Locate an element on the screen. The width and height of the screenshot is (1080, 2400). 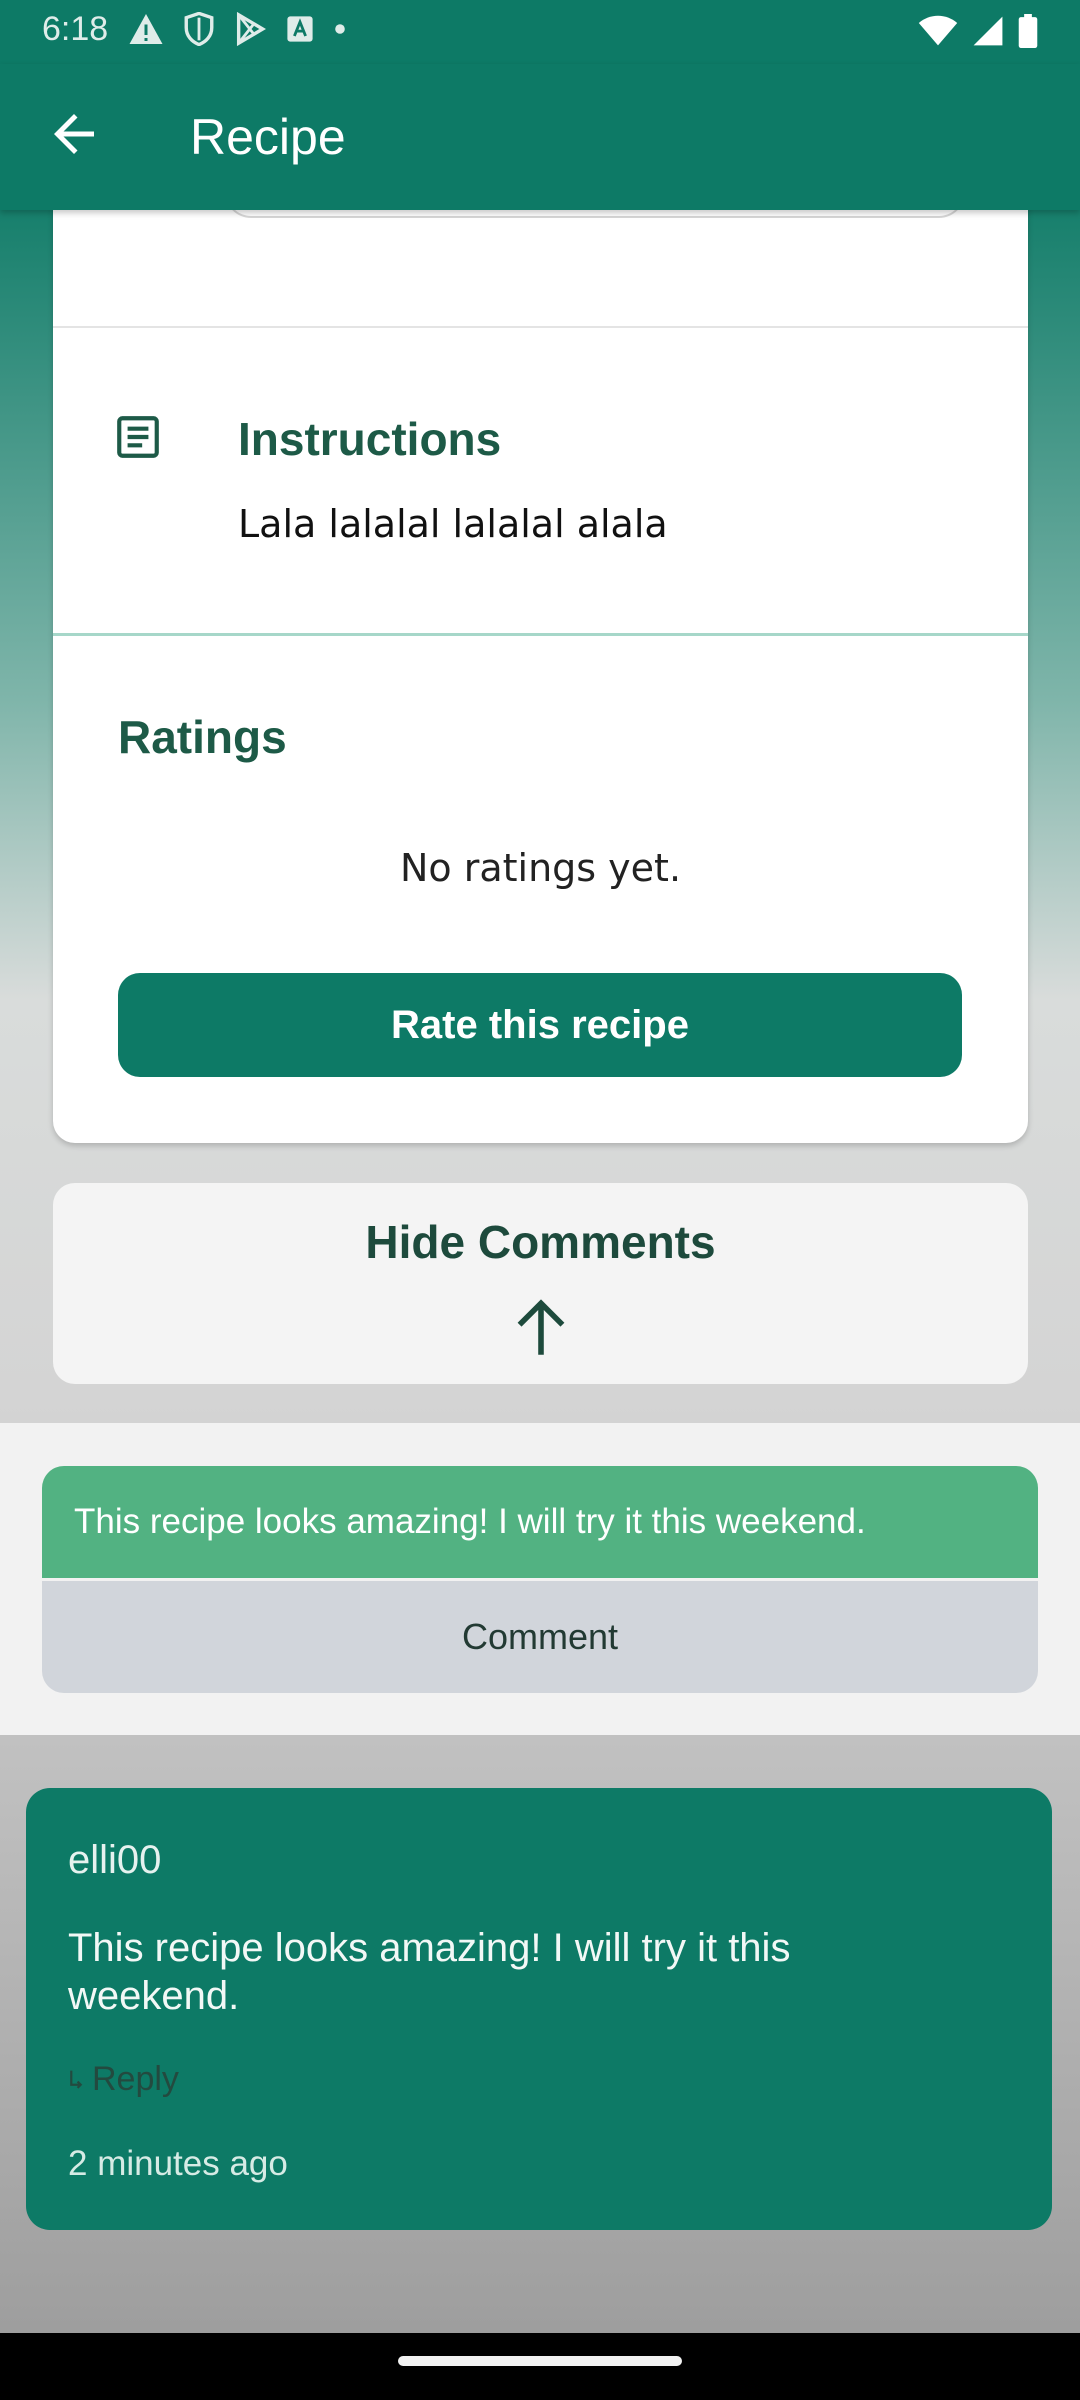
document-icon is located at coordinates (138, 437).